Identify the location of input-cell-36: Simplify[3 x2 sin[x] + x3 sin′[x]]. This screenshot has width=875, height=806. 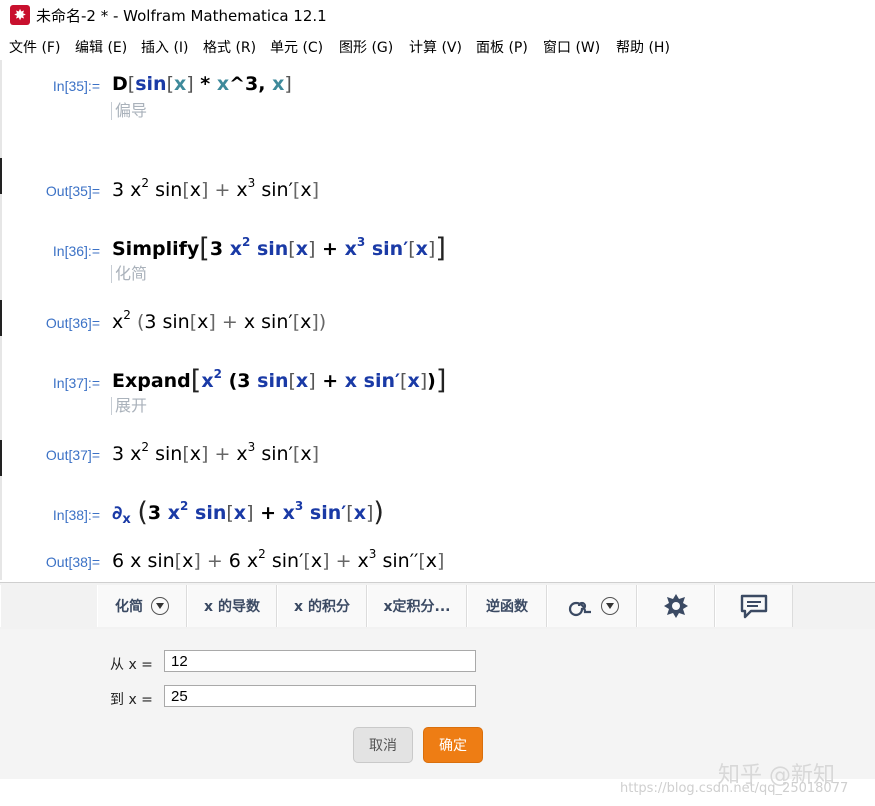
(279, 248).